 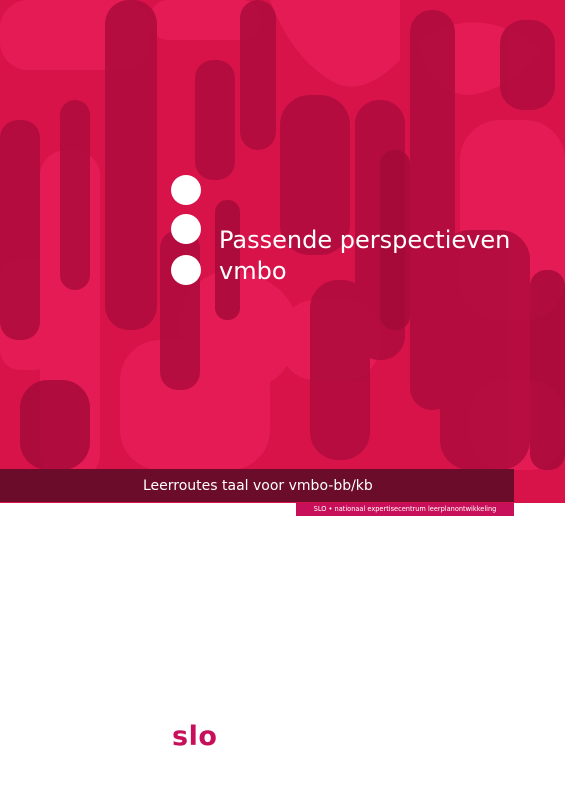 What do you see at coordinates (258, 486) in the screenshot?
I see `cover-subtitle: Leerroutes taal voor vmbo-bb/kb` at bounding box center [258, 486].